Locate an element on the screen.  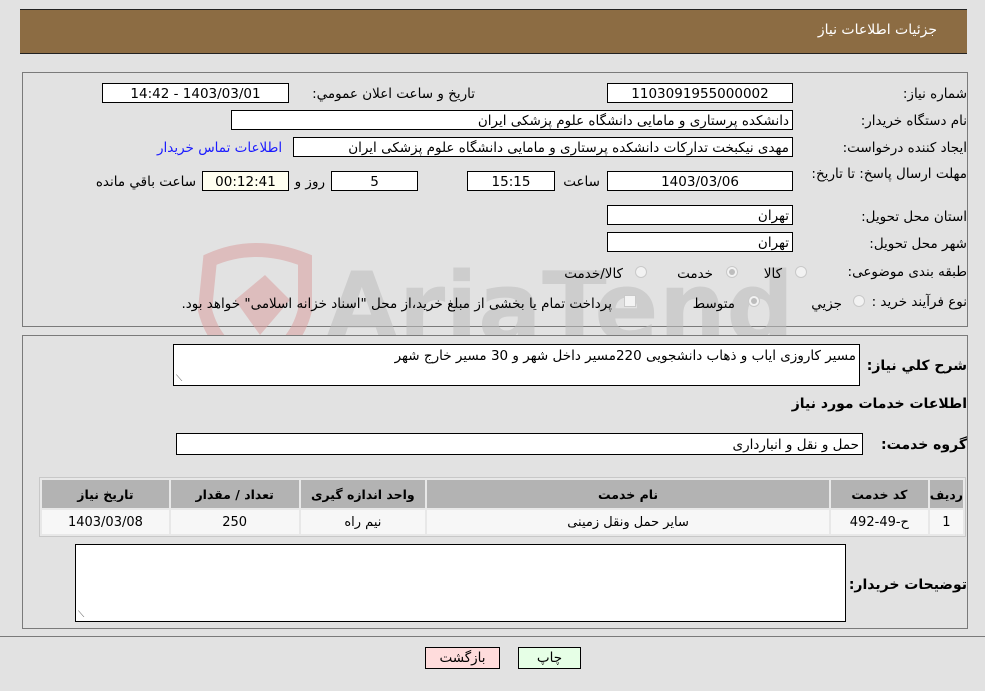
services-section-title: اطلاعات خدمات مورد نیاز is located at coordinates (879, 404).